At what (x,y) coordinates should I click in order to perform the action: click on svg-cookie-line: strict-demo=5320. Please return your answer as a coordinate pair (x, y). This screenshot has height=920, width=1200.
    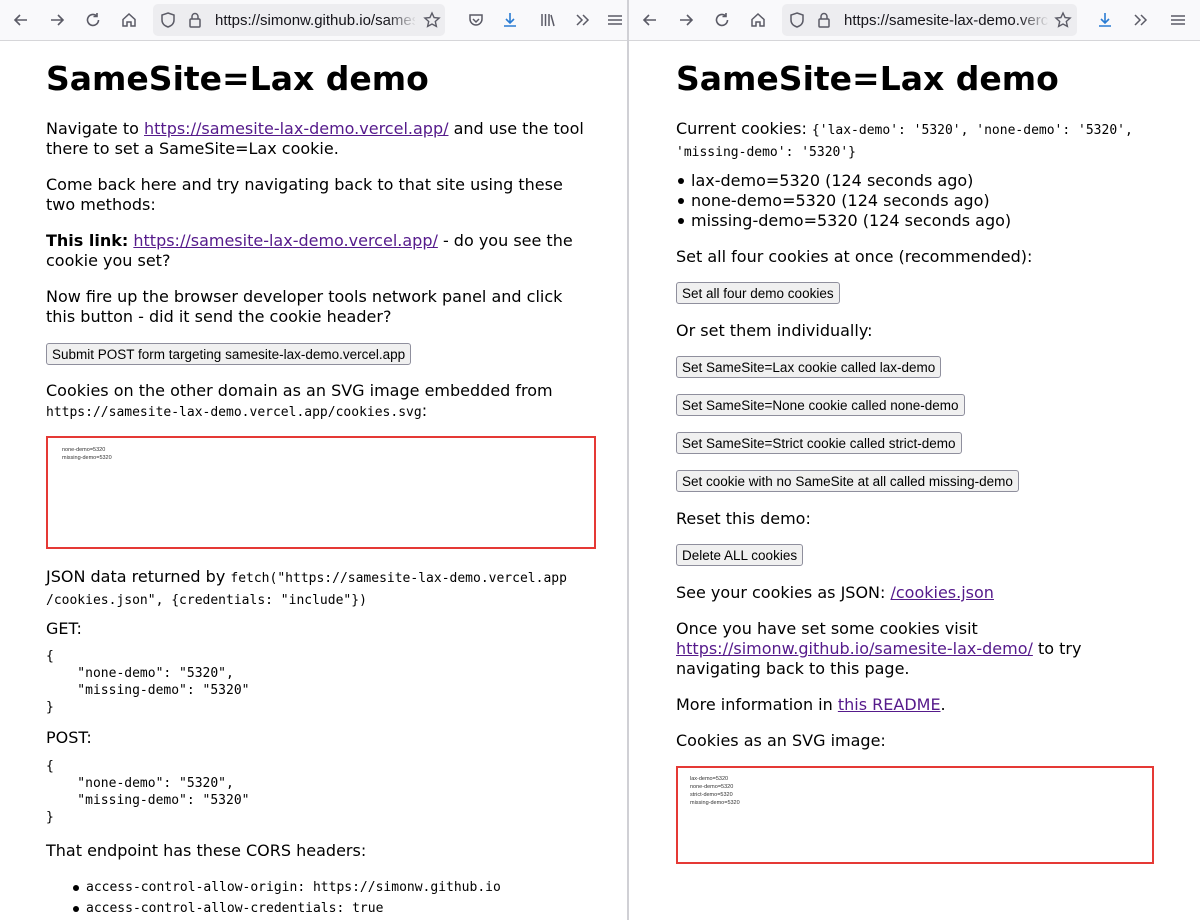
    Looking at the image, I should click on (711, 795).